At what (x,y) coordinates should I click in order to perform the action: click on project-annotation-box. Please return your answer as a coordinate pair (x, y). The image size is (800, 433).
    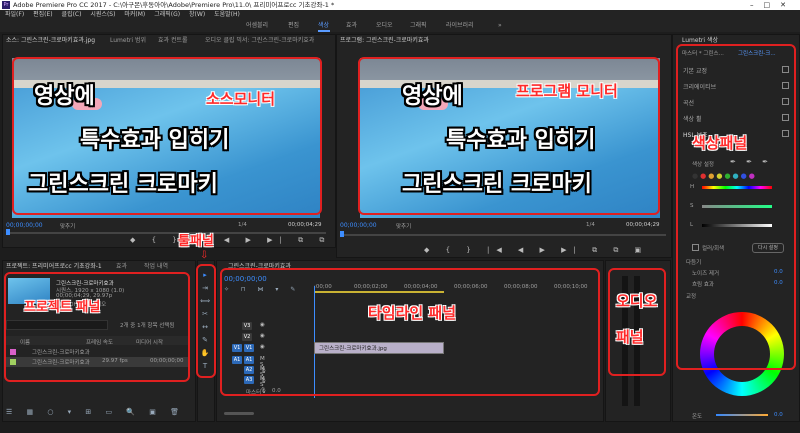
    Looking at the image, I should click on (97, 327).